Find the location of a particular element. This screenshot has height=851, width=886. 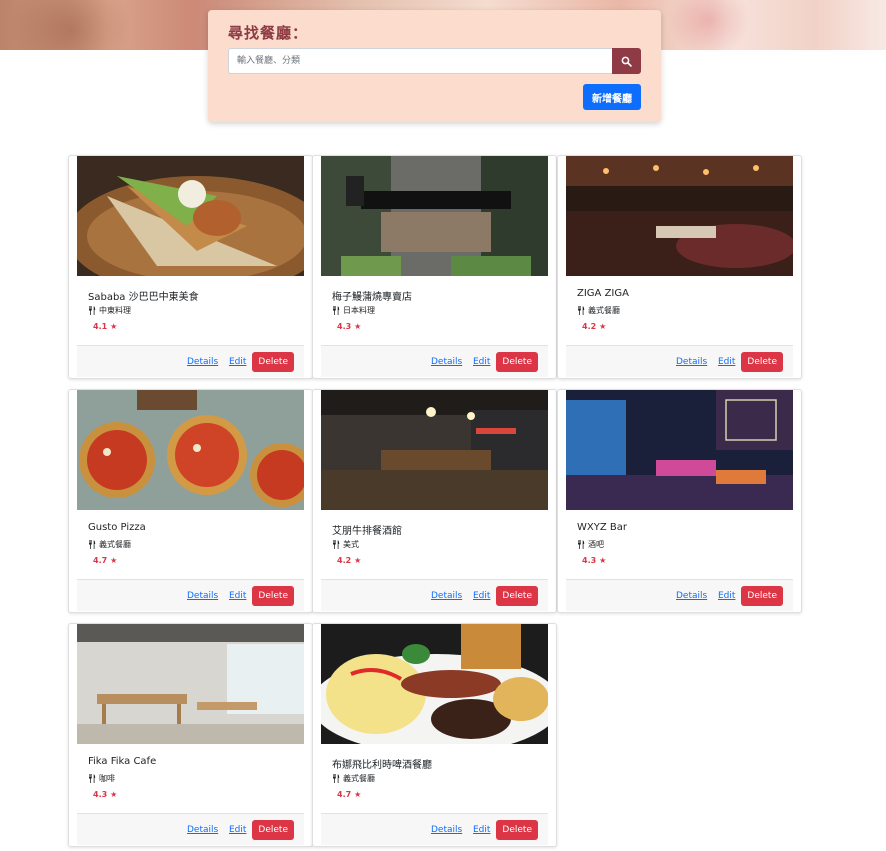

restaurant-category: 日本料理 is located at coordinates (353, 310).